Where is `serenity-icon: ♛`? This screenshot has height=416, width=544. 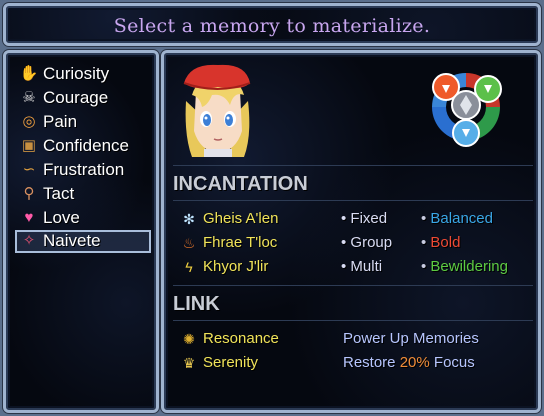
serenity-icon: ♛ is located at coordinates (189, 363).